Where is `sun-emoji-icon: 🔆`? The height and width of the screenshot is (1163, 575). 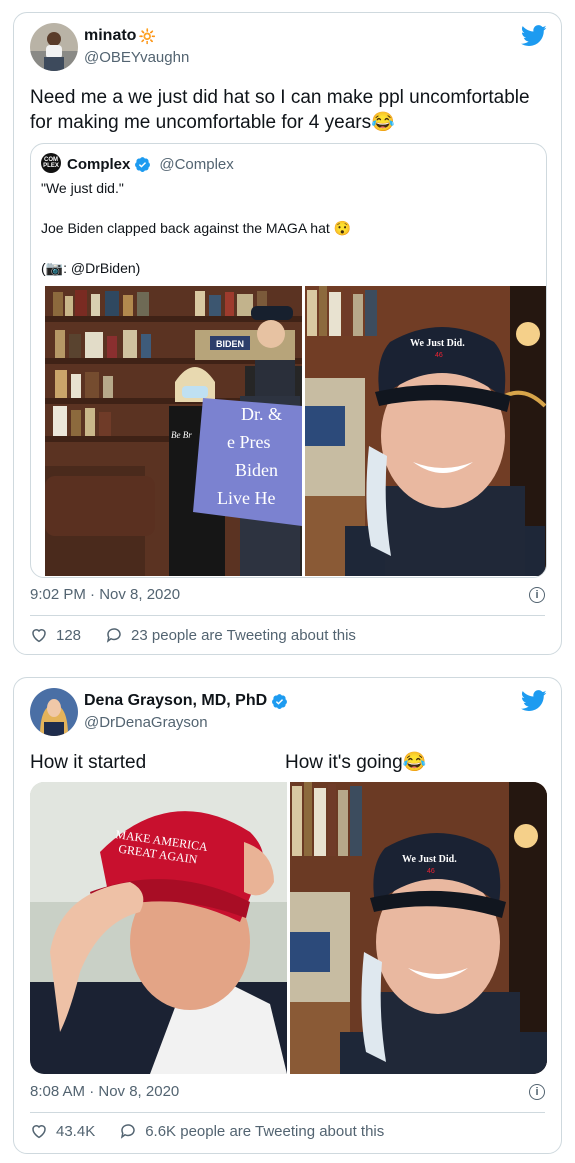 sun-emoji-icon: 🔆 is located at coordinates (147, 36).